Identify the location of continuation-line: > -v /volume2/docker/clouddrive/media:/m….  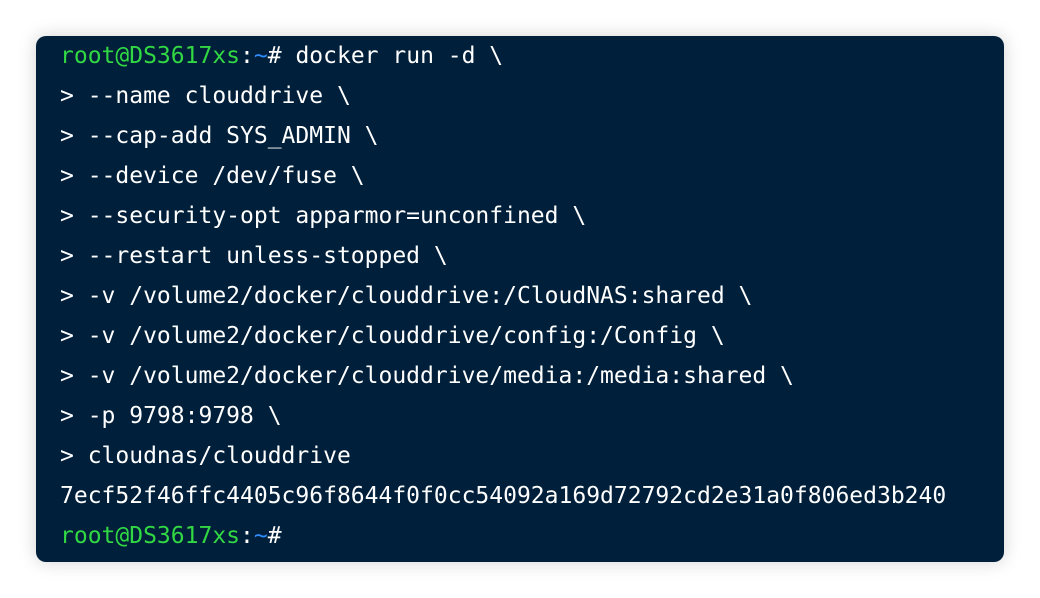
(427, 376).